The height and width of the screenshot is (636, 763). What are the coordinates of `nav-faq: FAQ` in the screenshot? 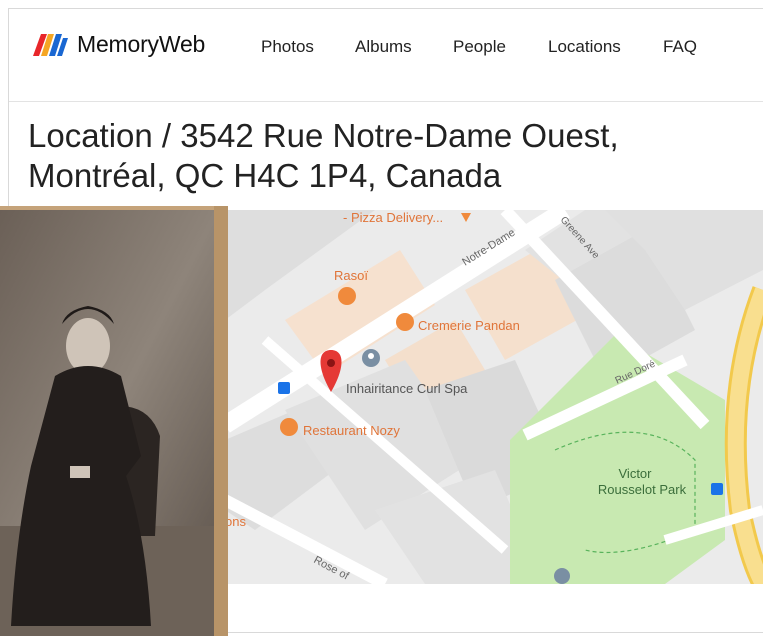 It's located at (680, 47).